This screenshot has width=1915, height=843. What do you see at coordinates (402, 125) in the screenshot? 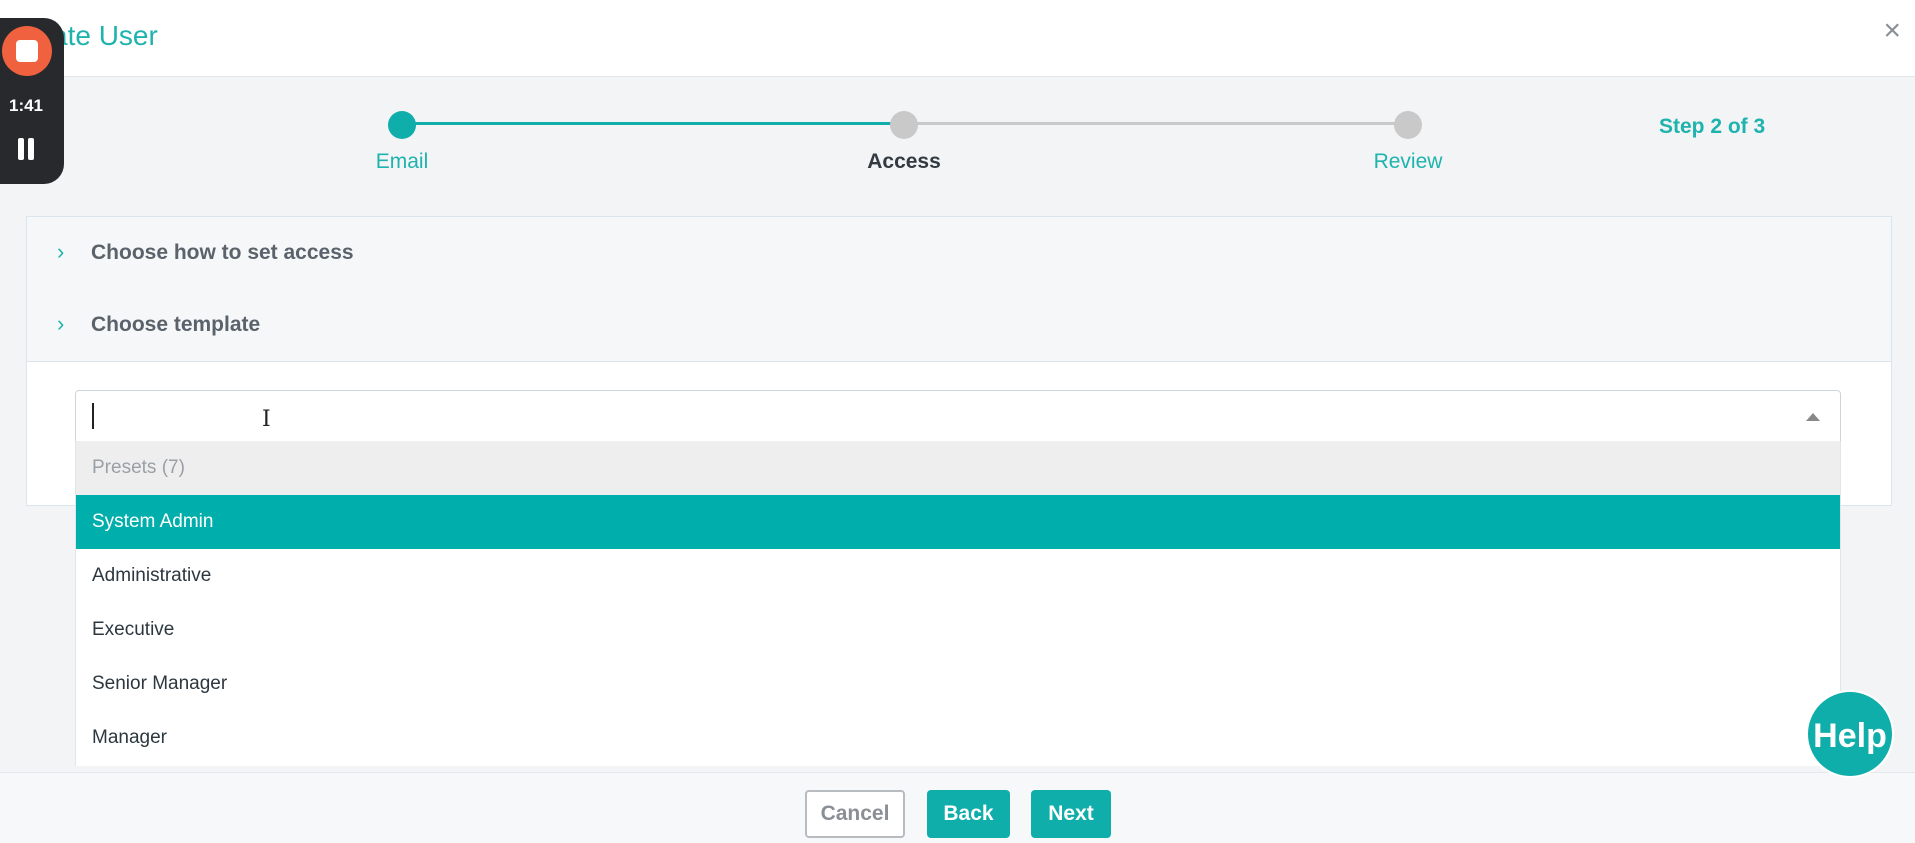
I see `step-dot-email` at bounding box center [402, 125].